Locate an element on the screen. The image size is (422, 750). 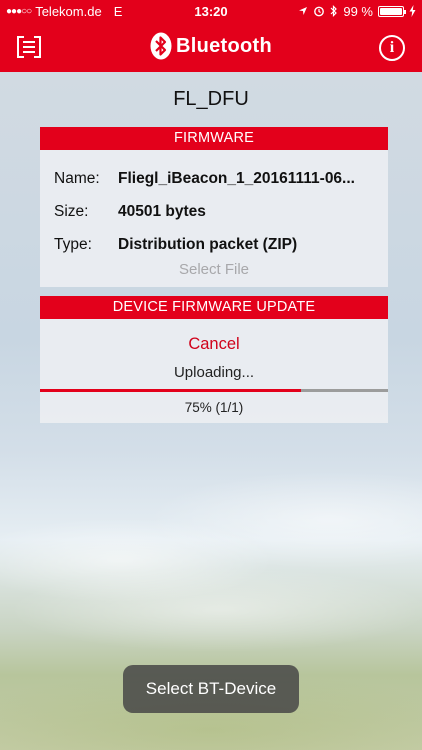
battery-icon is located at coordinates (392, 11).